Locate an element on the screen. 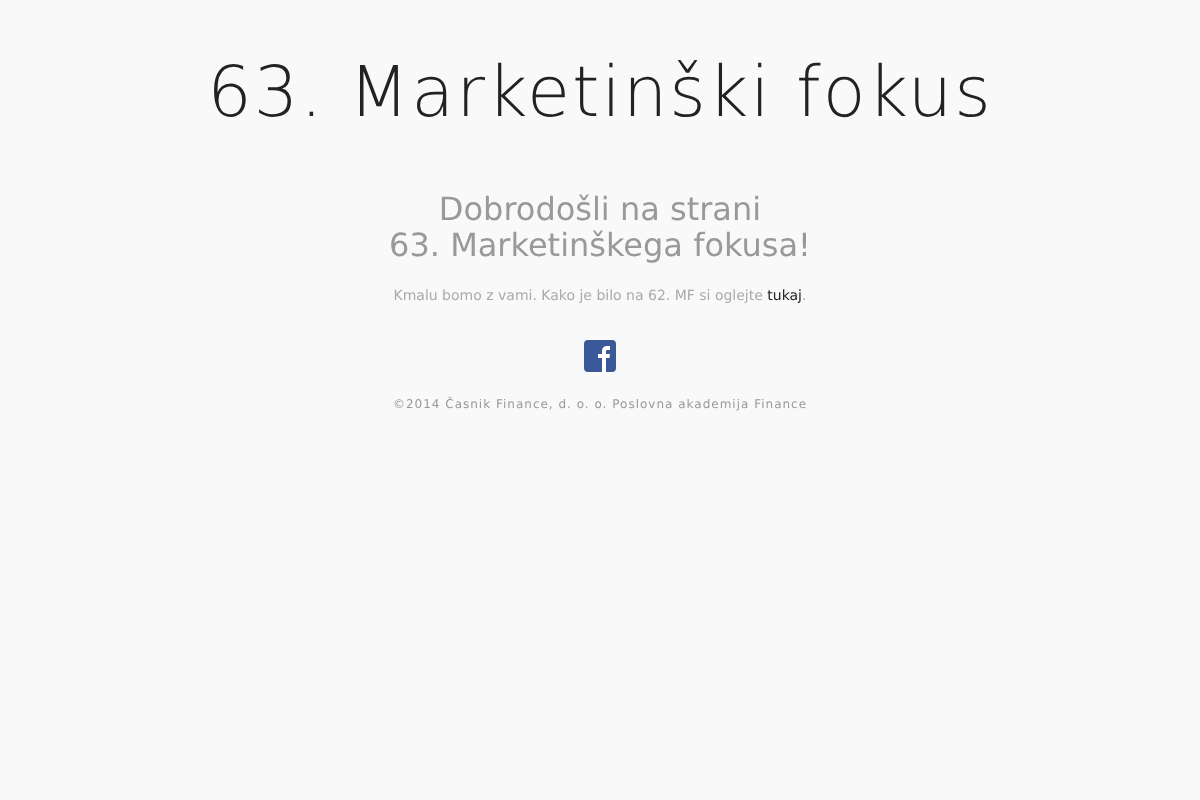  facebook-icon is located at coordinates (600, 355).